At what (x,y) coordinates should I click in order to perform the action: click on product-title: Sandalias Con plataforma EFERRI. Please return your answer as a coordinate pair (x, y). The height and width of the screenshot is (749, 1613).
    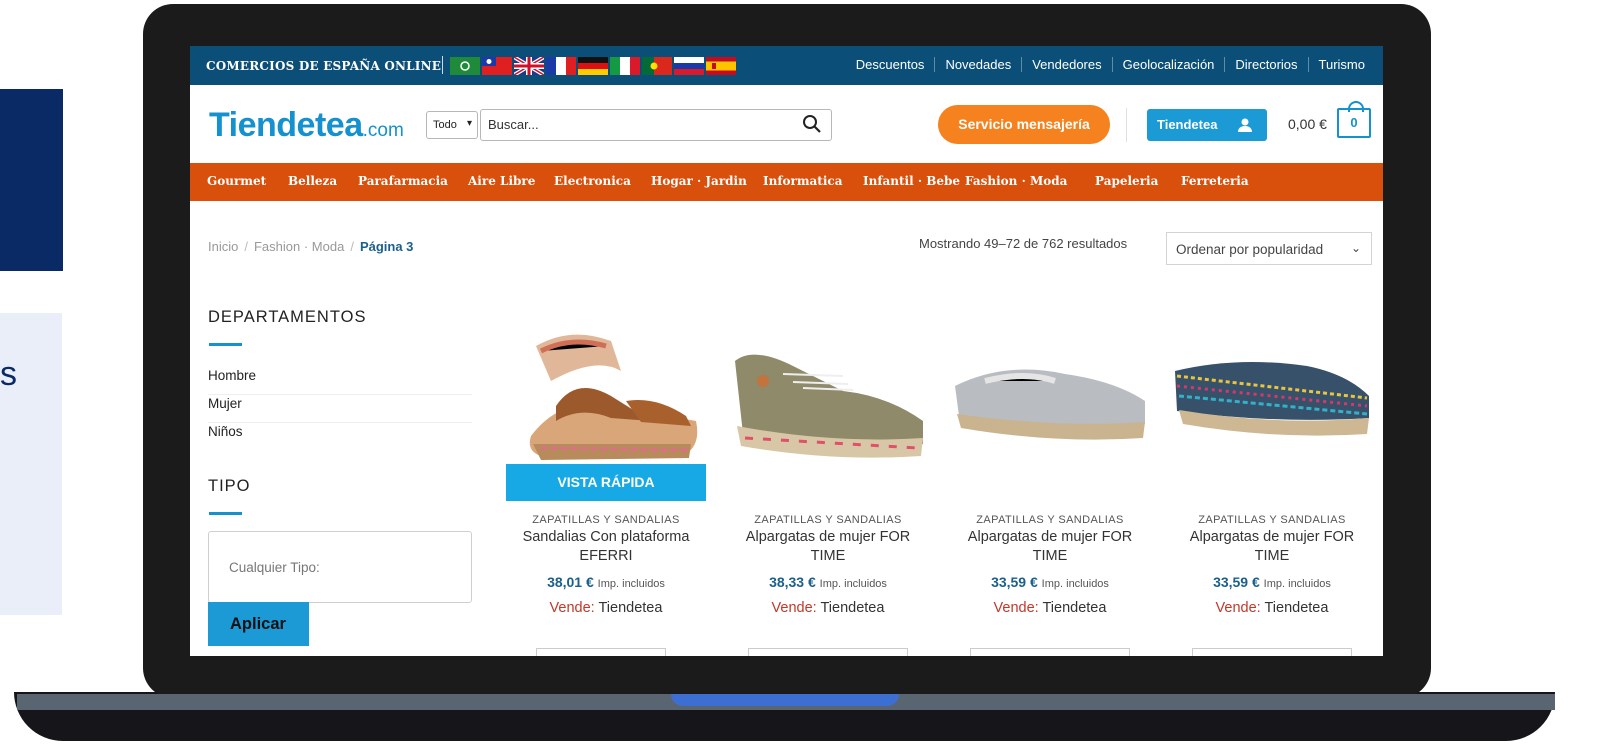
    Looking at the image, I should click on (606, 547).